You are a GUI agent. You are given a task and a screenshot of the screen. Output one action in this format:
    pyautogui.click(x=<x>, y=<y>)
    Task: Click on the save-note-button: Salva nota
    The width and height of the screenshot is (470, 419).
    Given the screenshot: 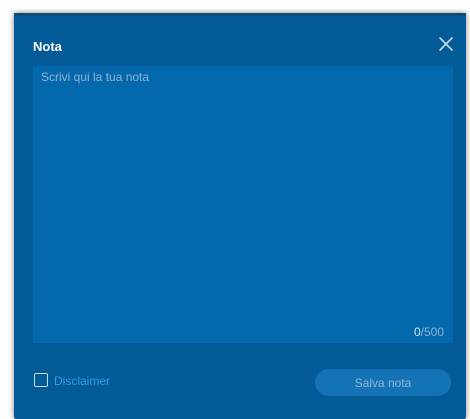 What is the action you would take?
    pyautogui.click(x=383, y=382)
    